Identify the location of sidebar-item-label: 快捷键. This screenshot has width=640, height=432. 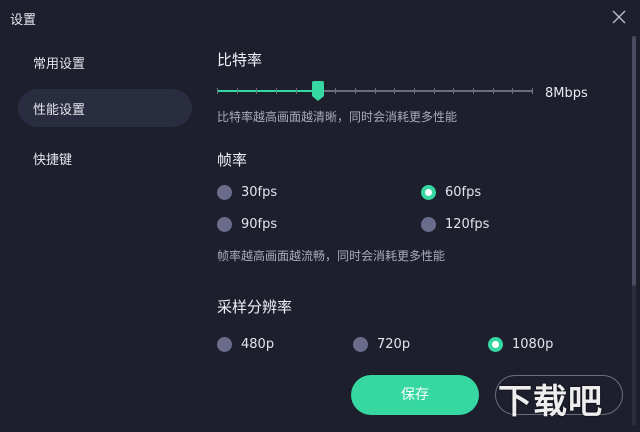
(53, 160).